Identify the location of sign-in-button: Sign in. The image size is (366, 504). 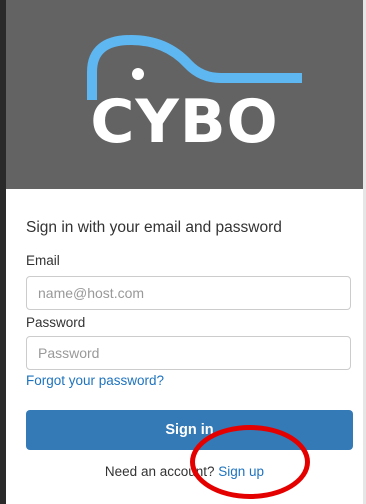
(189, 430).